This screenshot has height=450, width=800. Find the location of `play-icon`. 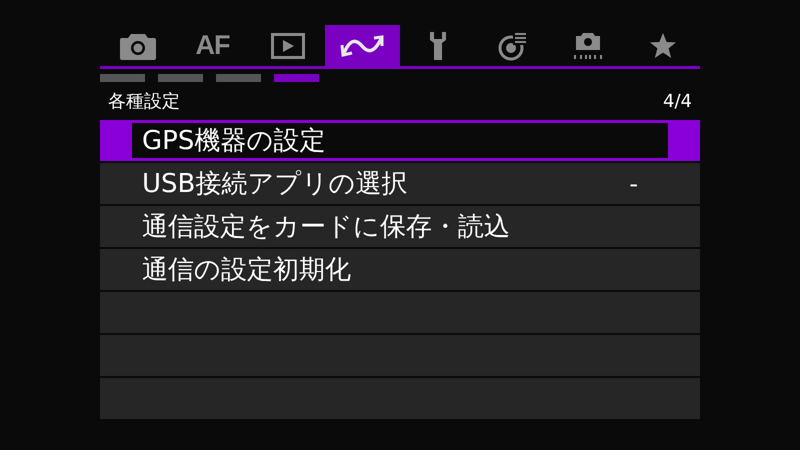

play-icon is located at coordinates (287, 45).